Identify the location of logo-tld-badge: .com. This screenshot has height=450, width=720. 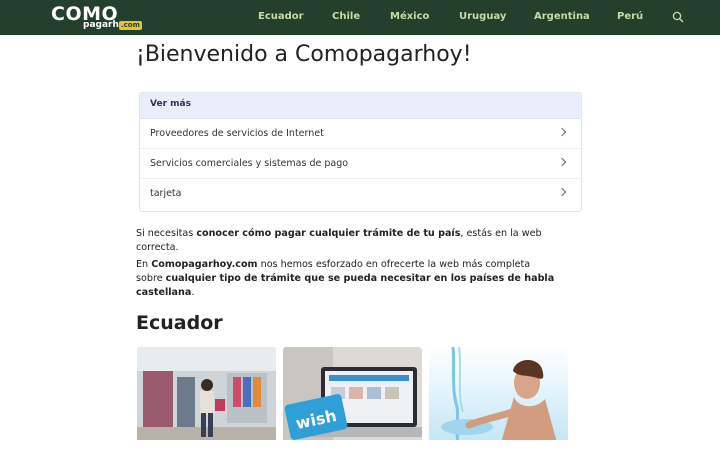
(130, 25).